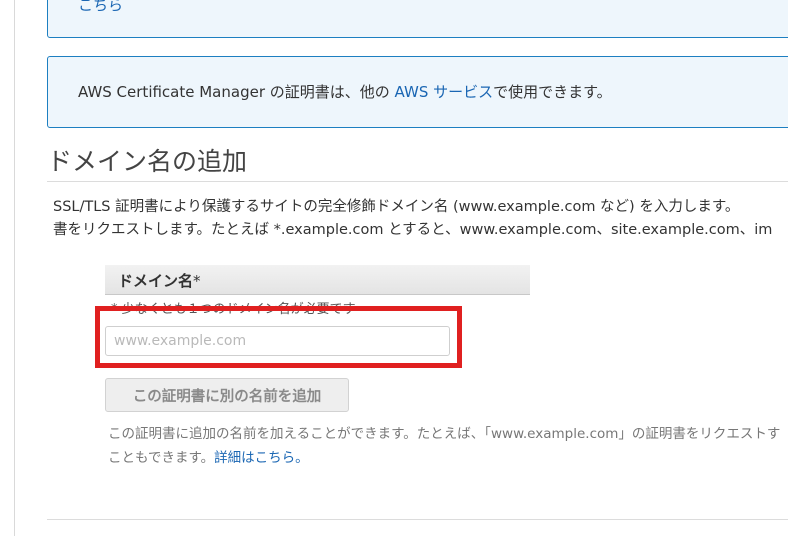  Describe the element at coordinates (156, 281) in the screenshot. I see `domain-name-label-text: ドメイン名` at that location.